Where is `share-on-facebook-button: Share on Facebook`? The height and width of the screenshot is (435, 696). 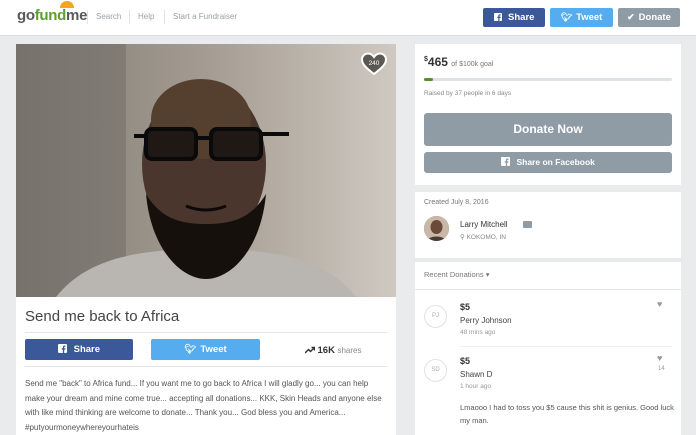
share-on-facebook-button: Share on Facebook is located at coordinates (548, 162).